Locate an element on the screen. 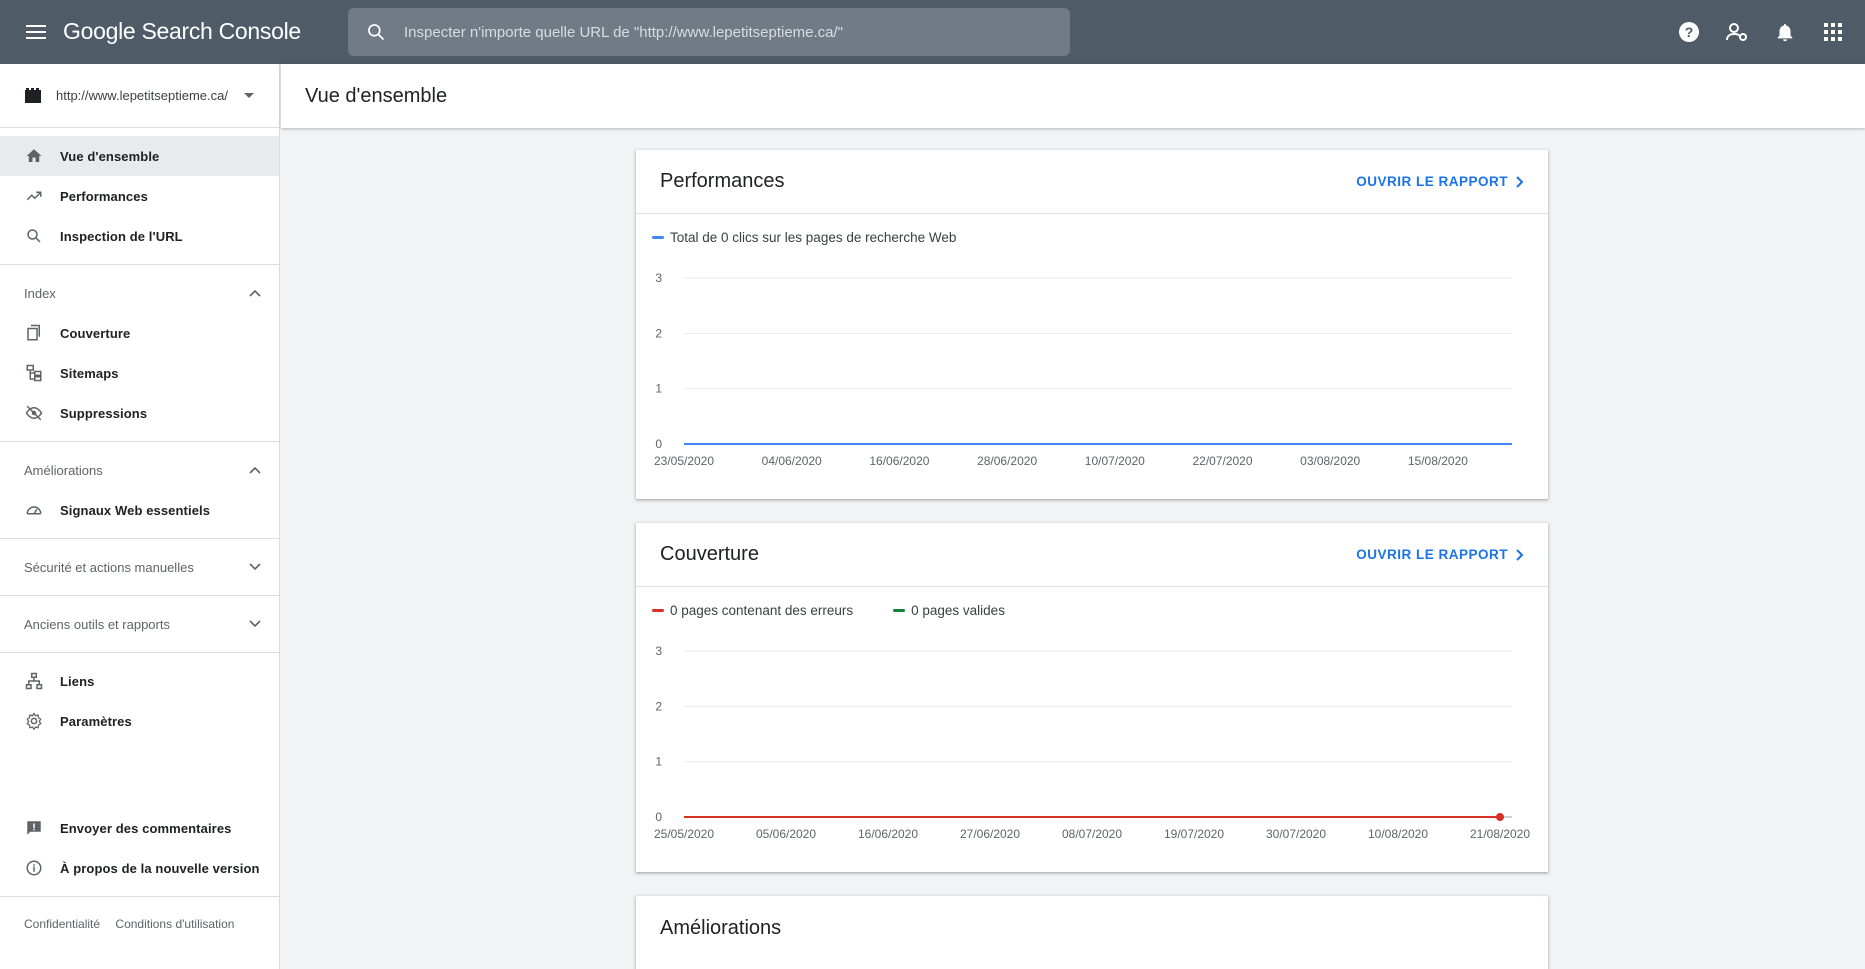  legend-label: 0 pages contenant des erreurs is located at coordinates (762, 610).